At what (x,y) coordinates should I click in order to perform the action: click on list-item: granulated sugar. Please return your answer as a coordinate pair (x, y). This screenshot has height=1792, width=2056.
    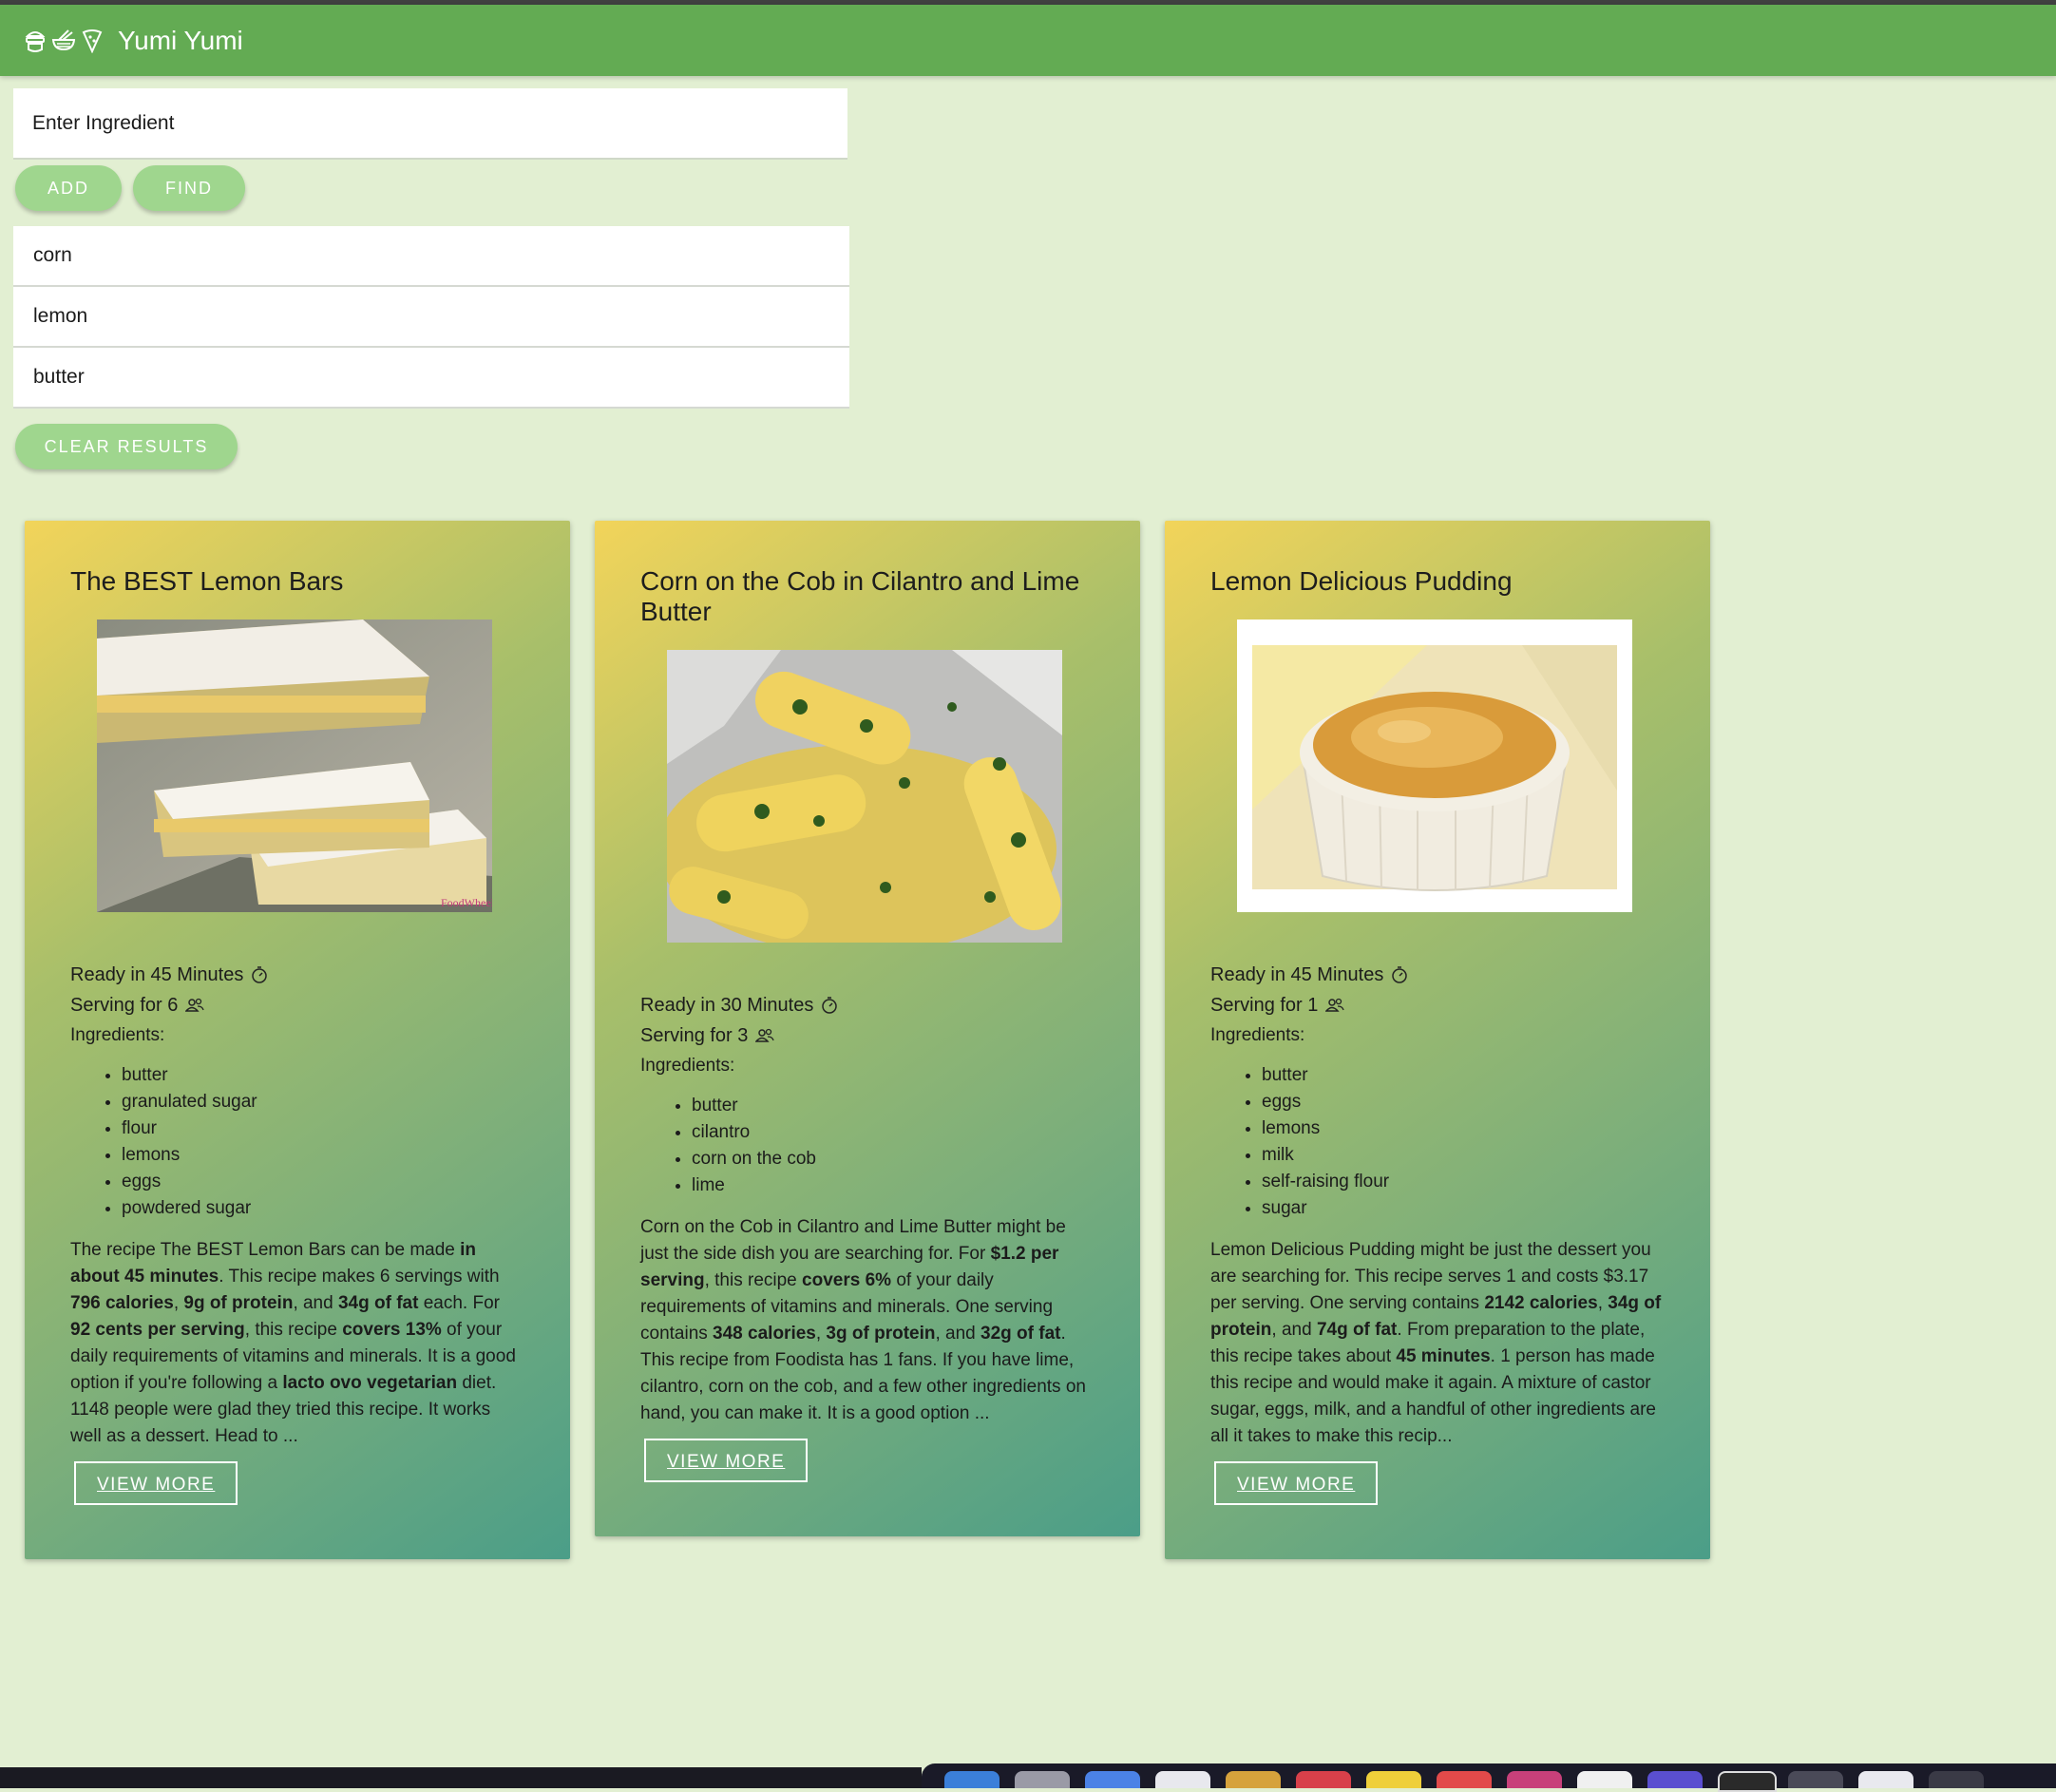
    Looking at the image, I should click on (323, 1102).